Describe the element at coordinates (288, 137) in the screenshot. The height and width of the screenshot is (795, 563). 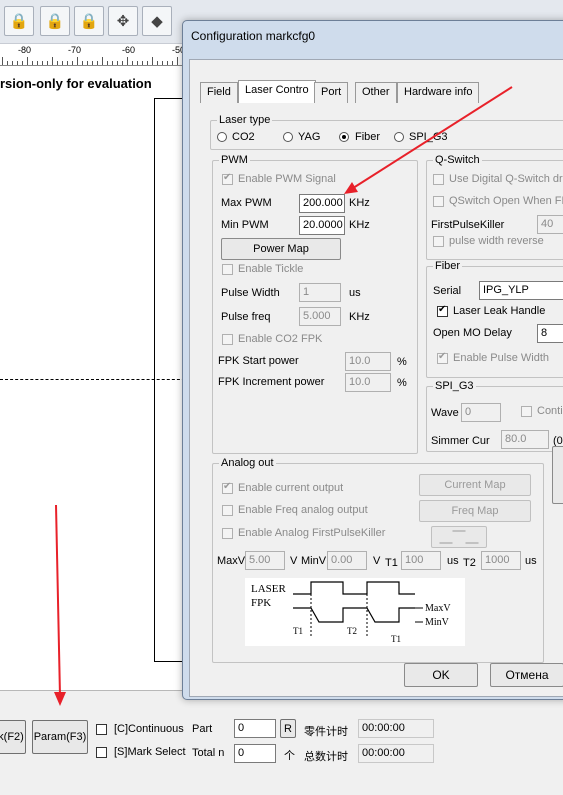
I see `radio-yag` at that location.